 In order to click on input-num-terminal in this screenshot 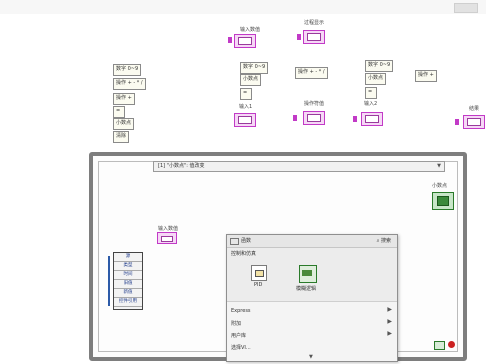, I will do `click(245, 41)`.